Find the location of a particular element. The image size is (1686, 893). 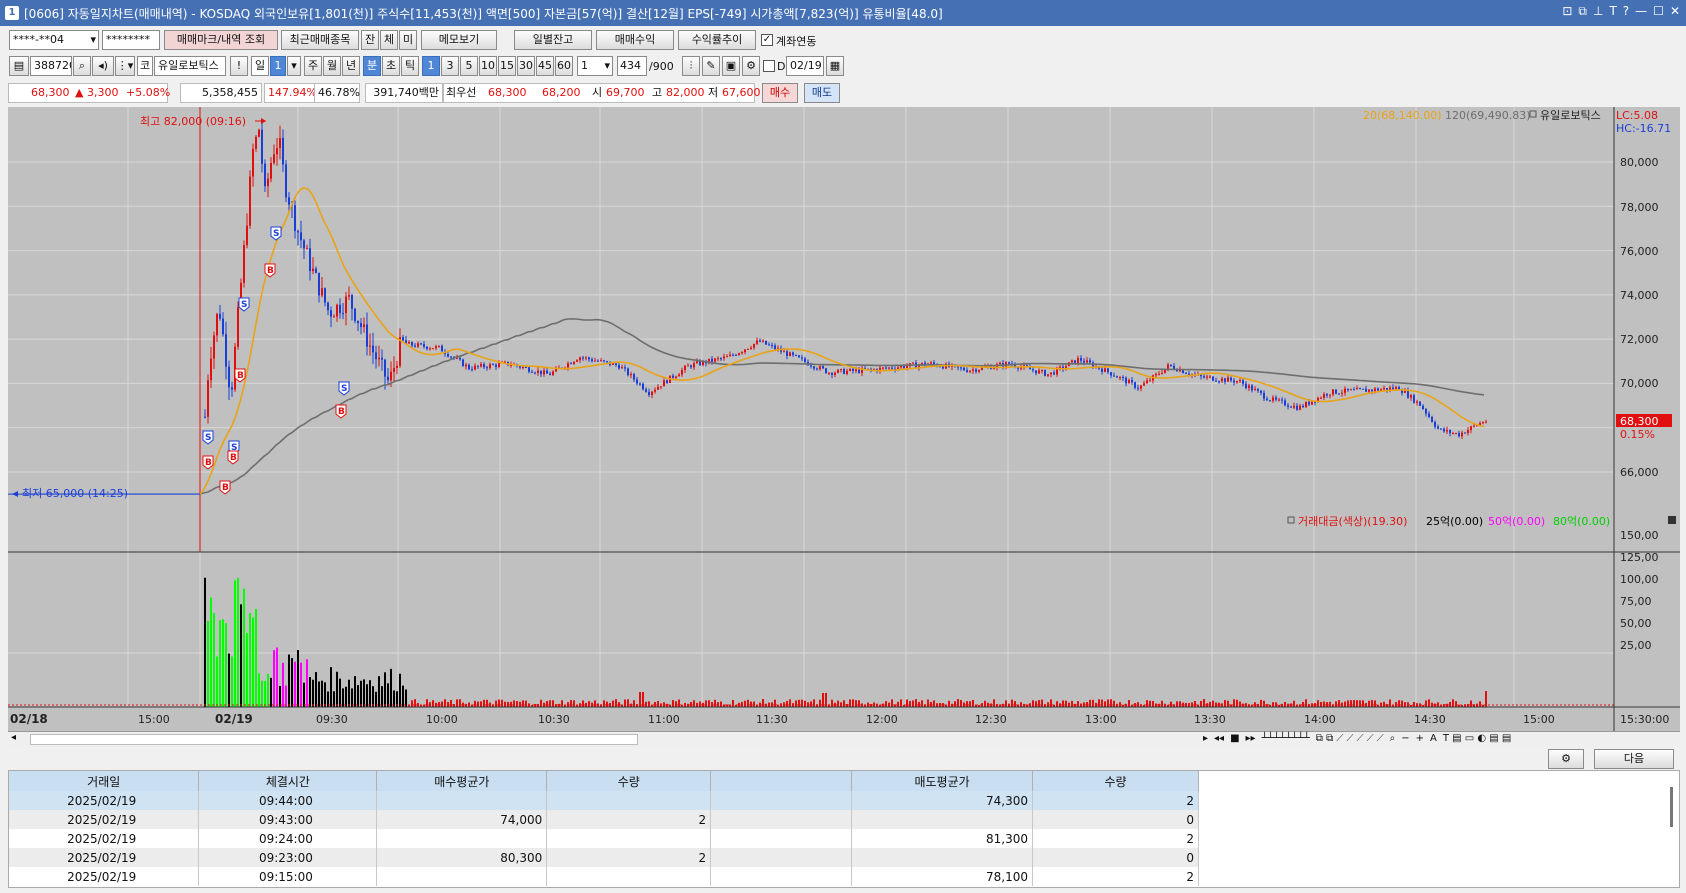

col-sell-avg: 매도평균가 is located at coordinates (942, 781).